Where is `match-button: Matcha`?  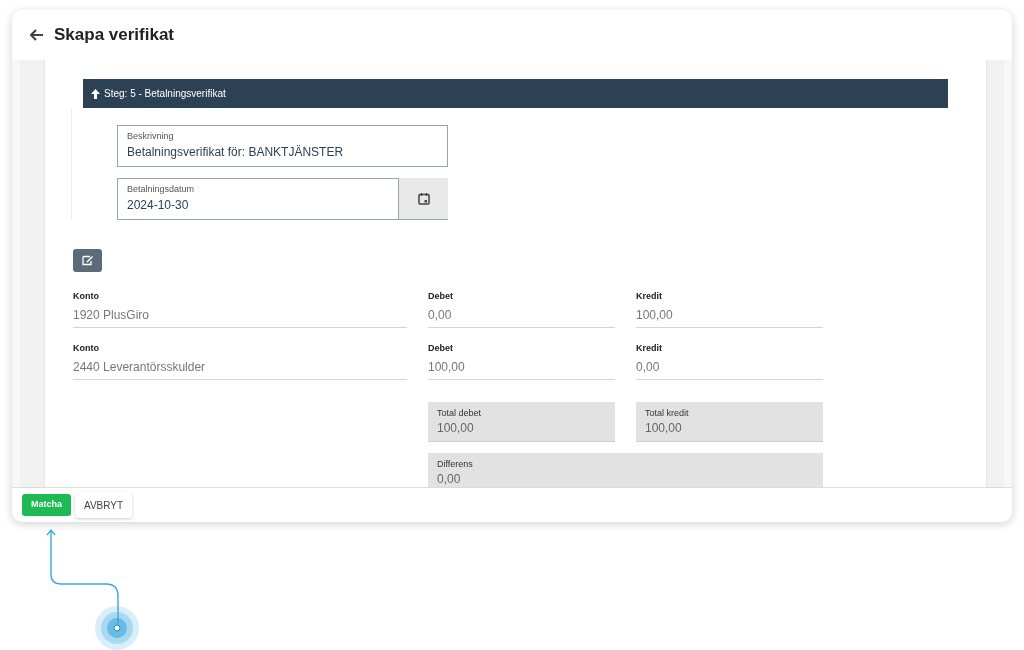
match-button: Matcha is located at coordinates (46, 505).